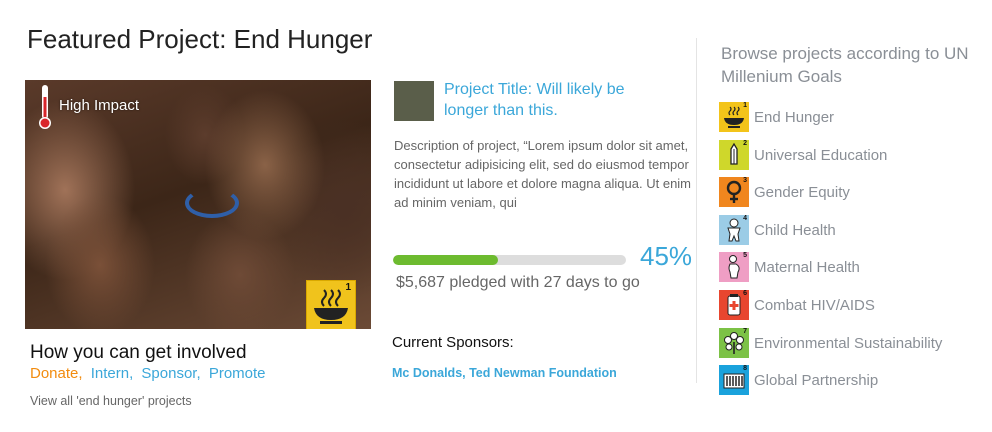 The image size is (992, 432). What do you see at coordinates (237, 373) in the screenshot?
I see `promote-link: Promote` at bounding box center [237, 373].